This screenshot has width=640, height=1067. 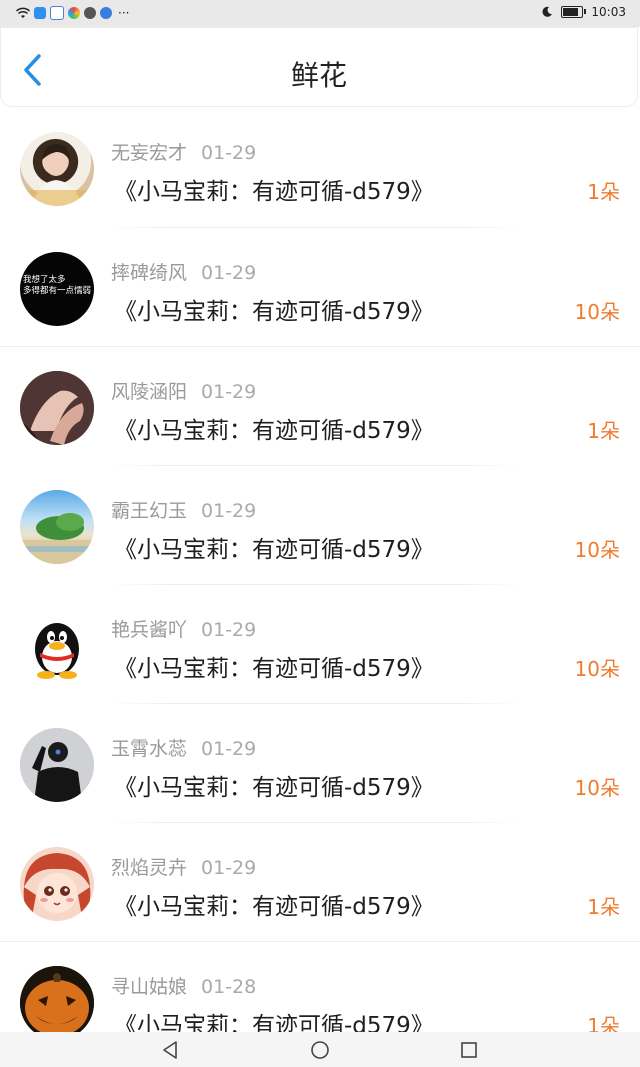 I want to click on item-meta: 寻山姑娘 01-28, so click(x=183, y=985).